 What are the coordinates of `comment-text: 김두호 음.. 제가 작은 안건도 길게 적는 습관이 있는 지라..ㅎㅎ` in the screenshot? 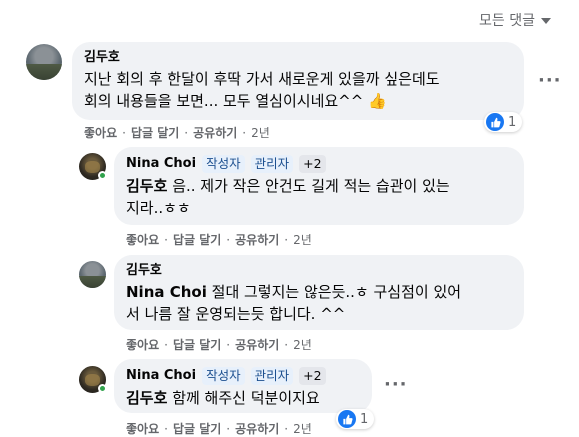 It's located at (319, 197).